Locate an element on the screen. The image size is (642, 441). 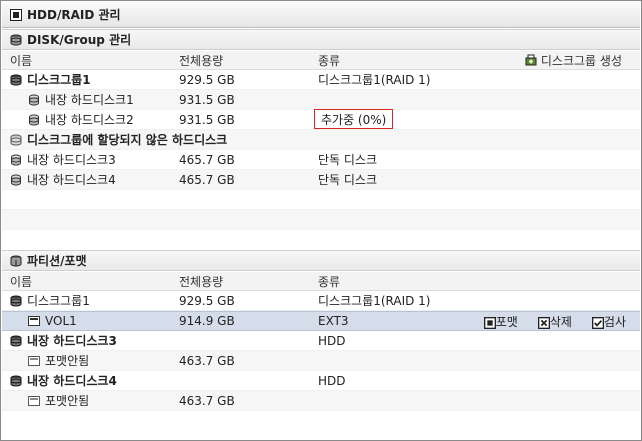
disk-group-column-header: 이름 전체용량 종류 디스크그룹 생성 is located at coordinates (321, 60).